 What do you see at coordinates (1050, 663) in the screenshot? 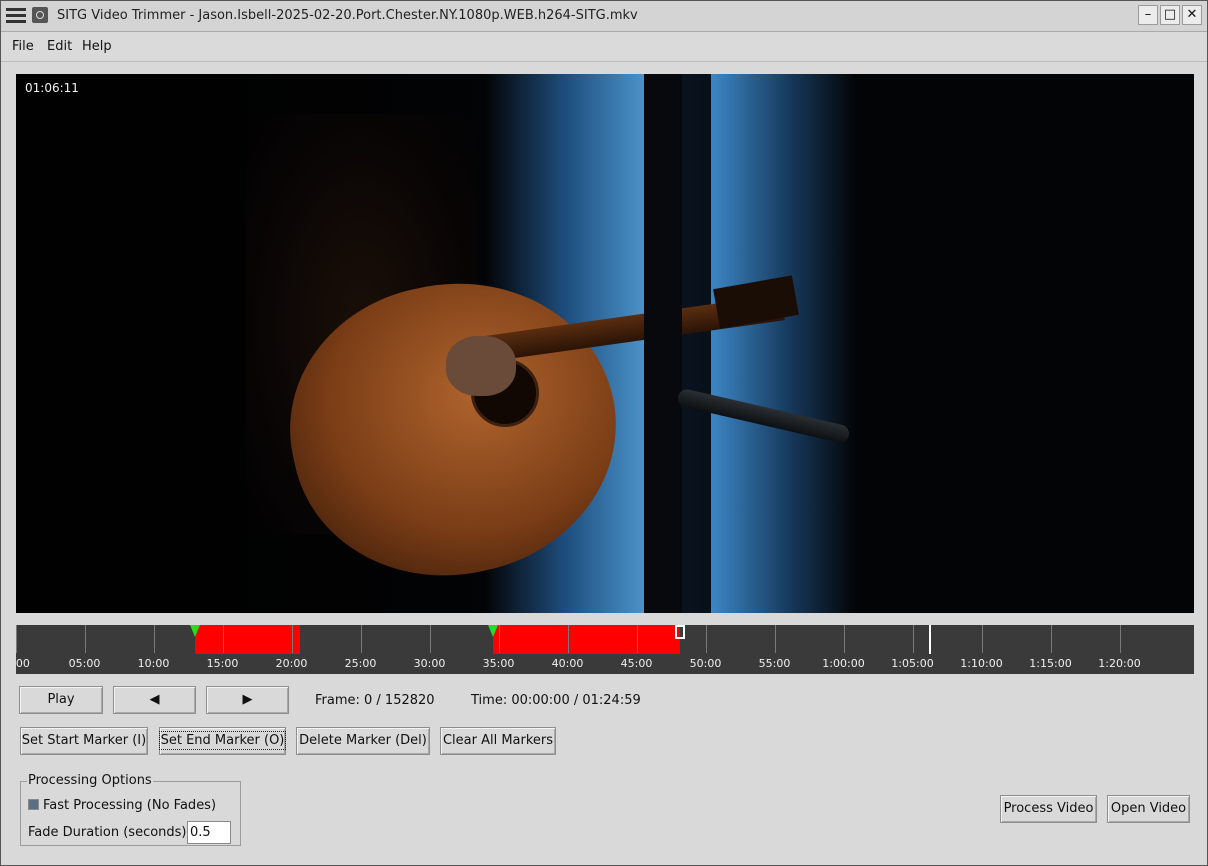
I see `timeline-tick-label: 1:15:00` at bounding box center [1050, 663].